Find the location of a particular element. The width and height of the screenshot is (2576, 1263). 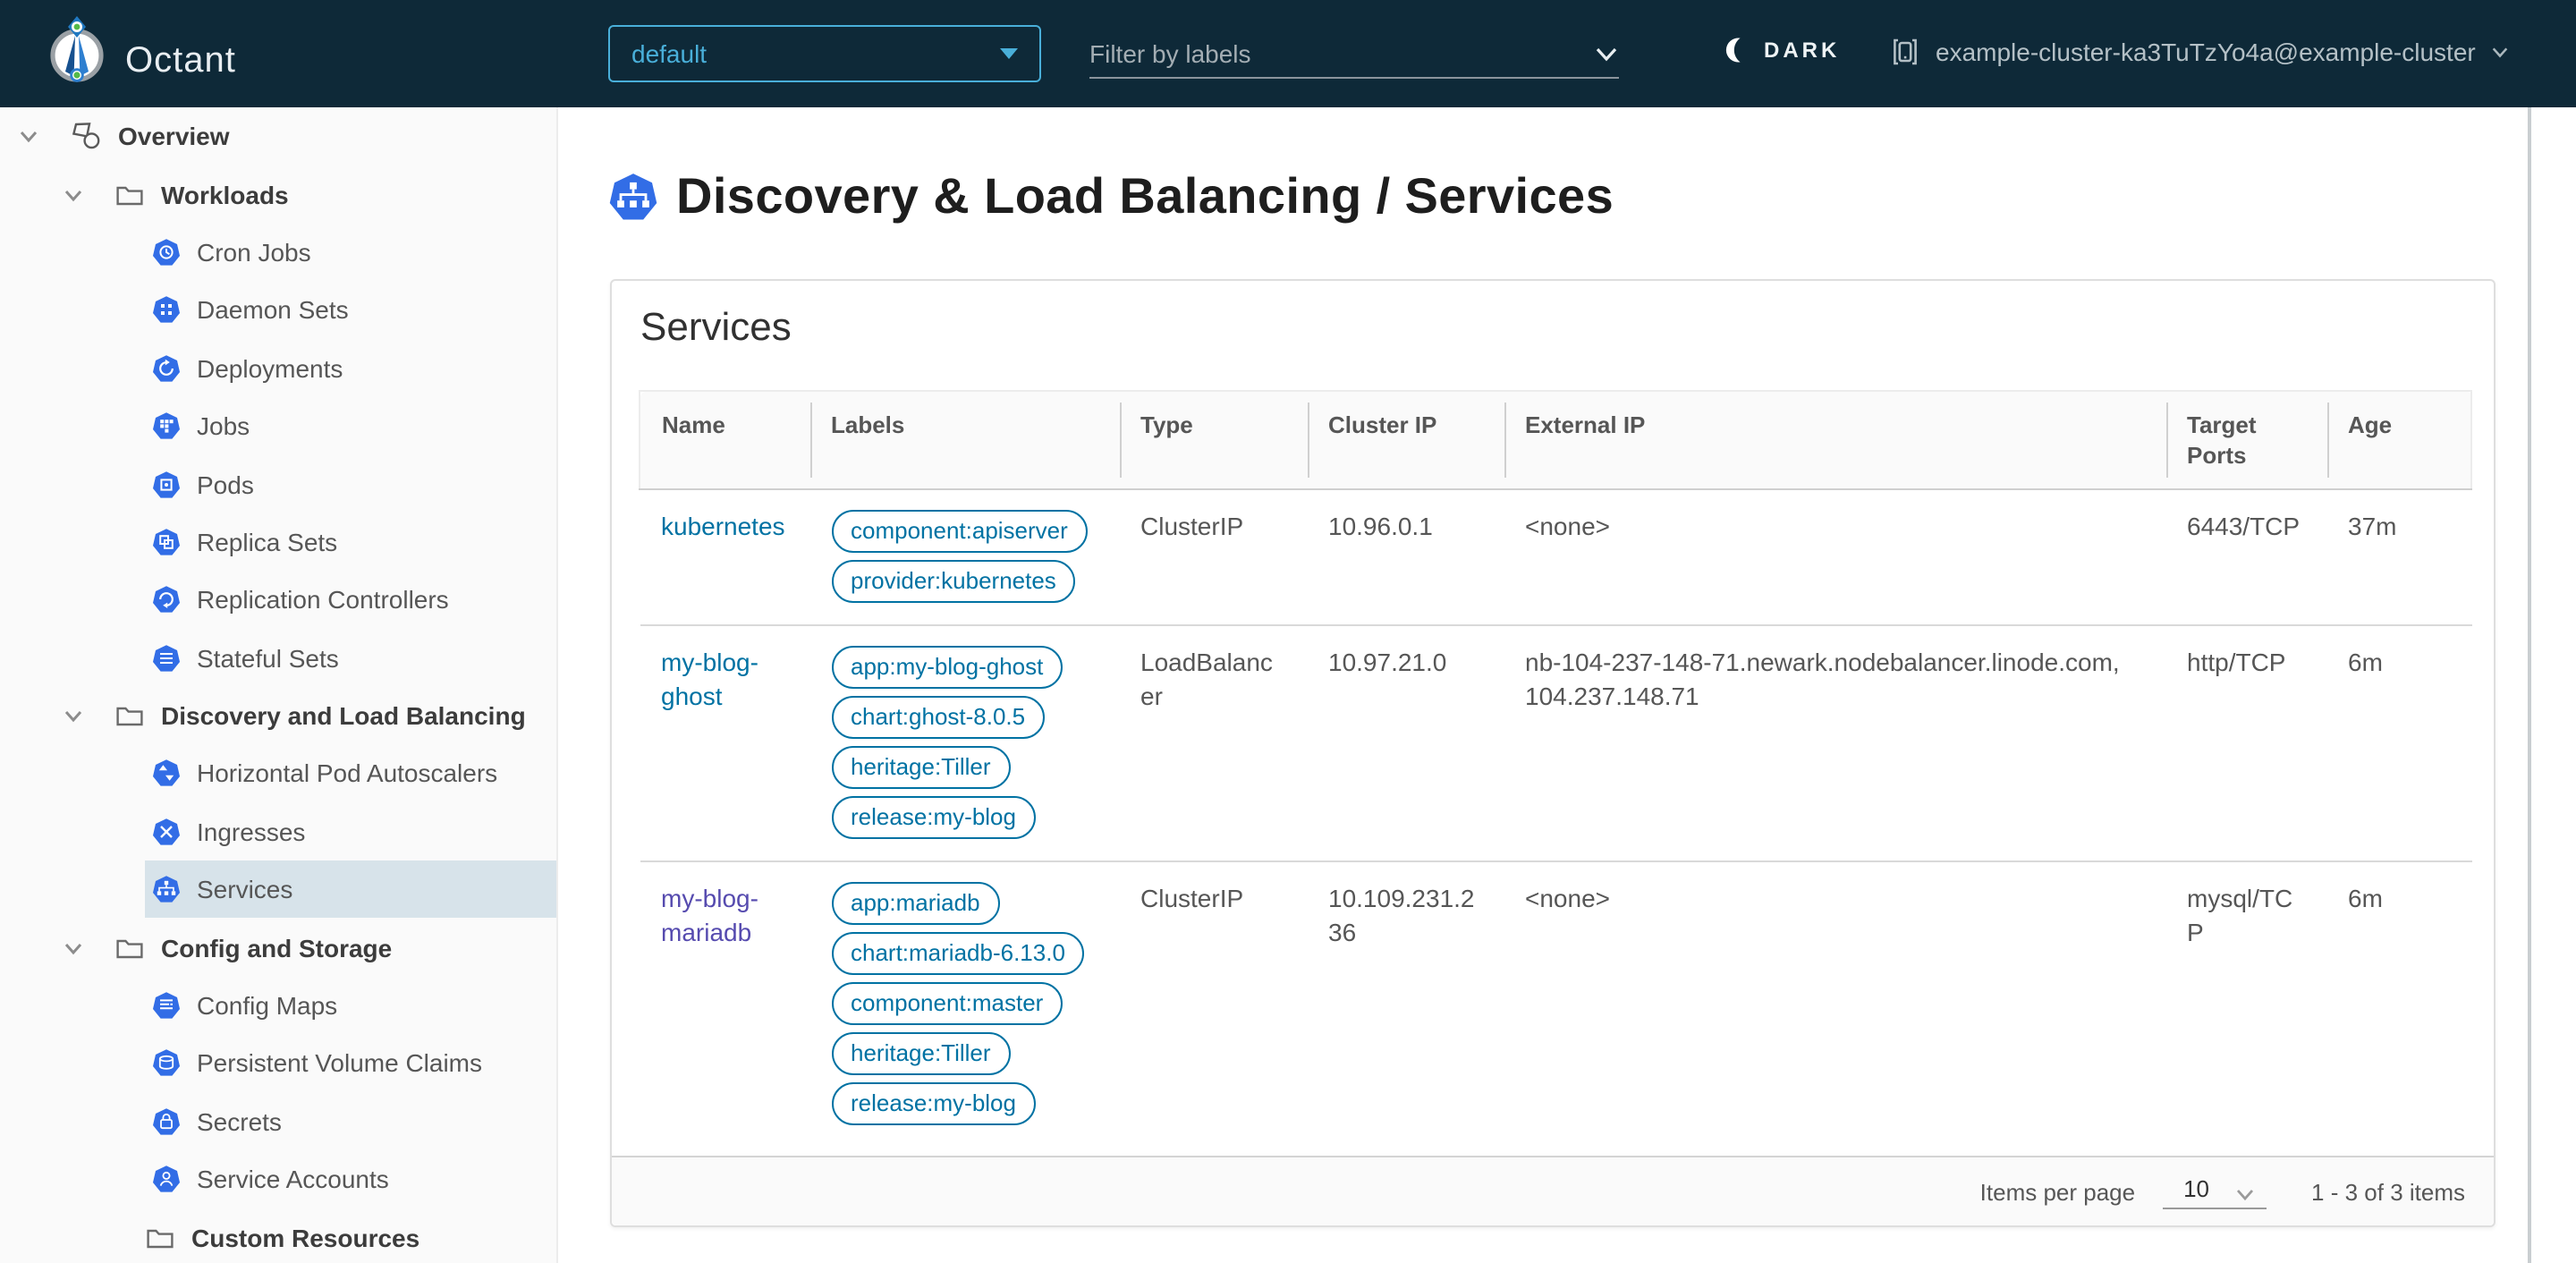

service-link-my-blog-mariadb: my-blog-mariadb is located at coordinates (709, 915).